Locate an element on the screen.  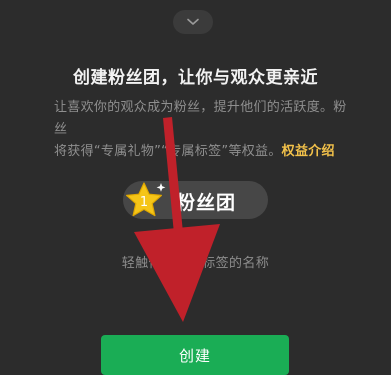
benefits-link: 权益介绍 is located at coordinates (308, 151).